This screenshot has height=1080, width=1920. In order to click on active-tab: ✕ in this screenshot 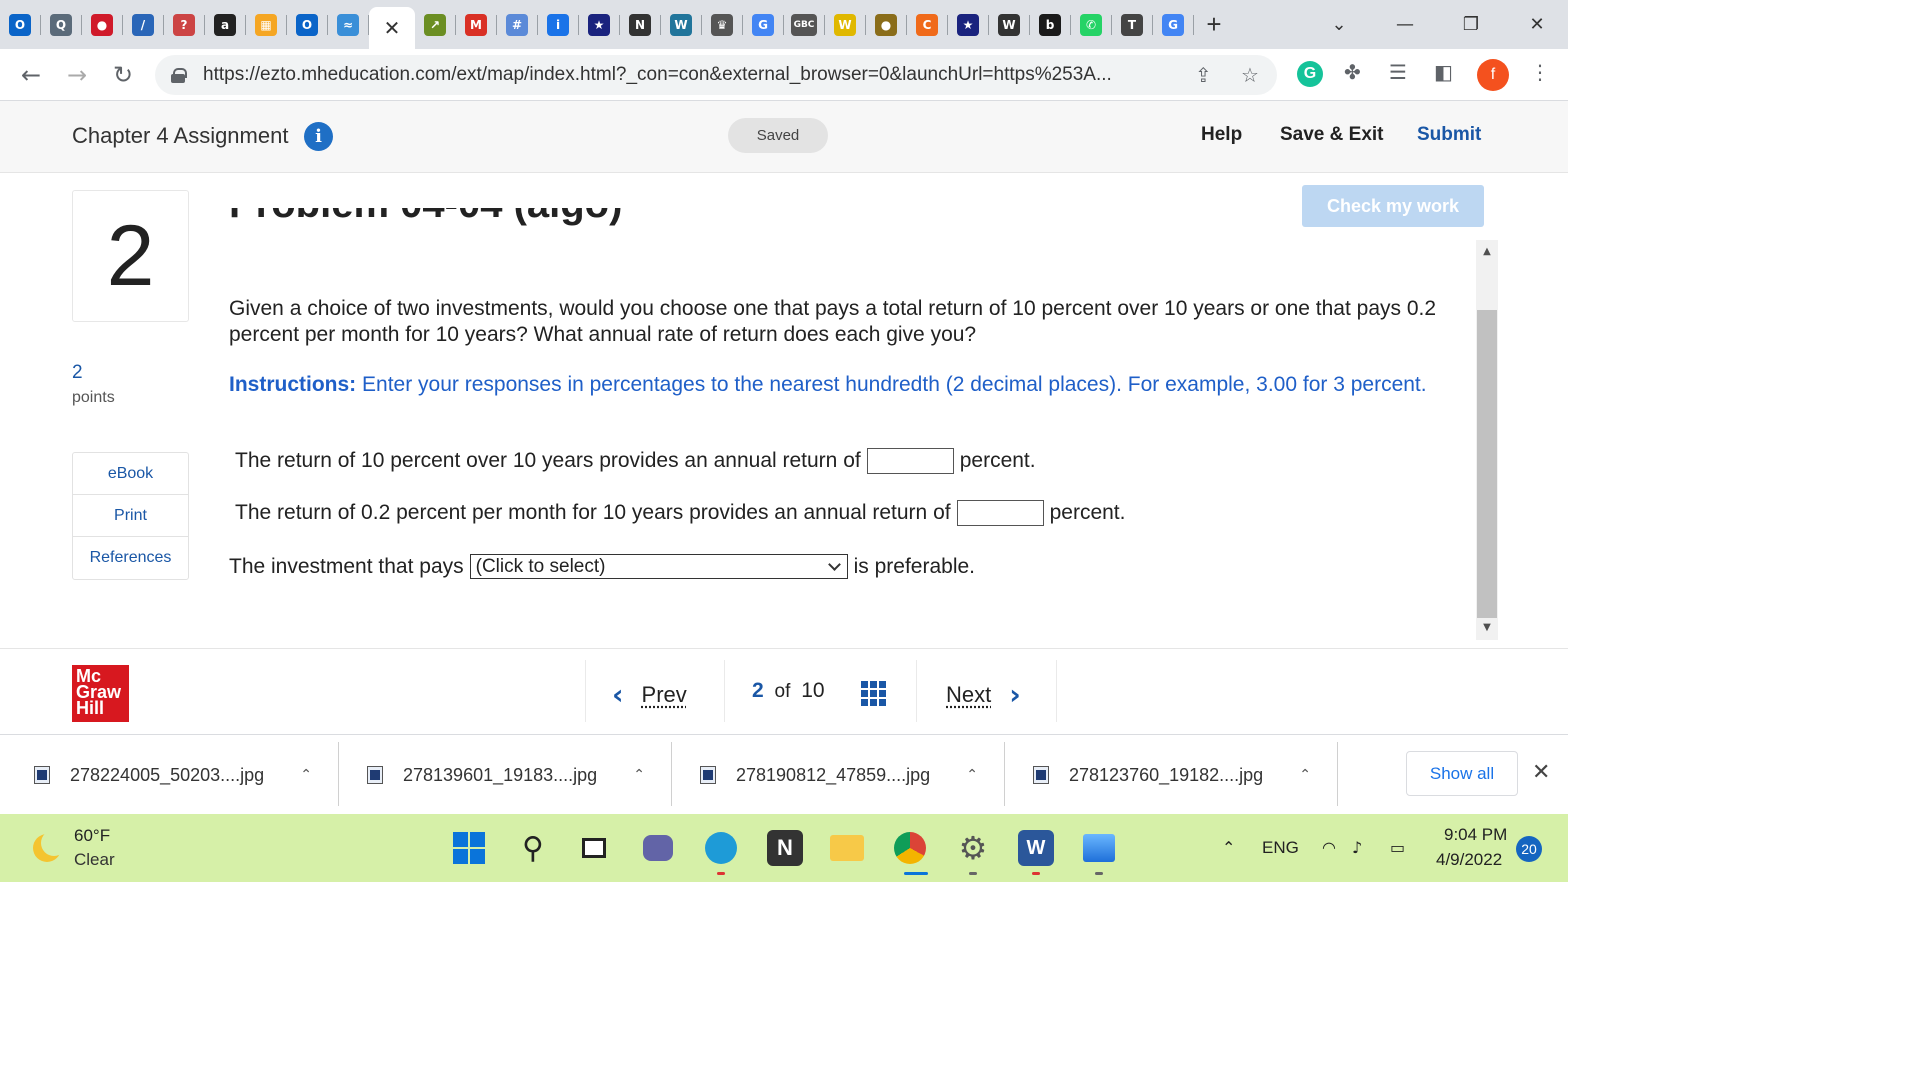, I will do `click(392, 28)`.